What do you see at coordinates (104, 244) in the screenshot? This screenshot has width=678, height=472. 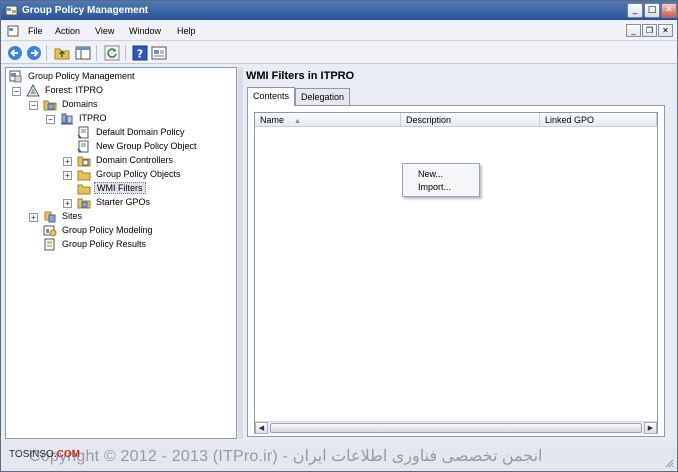 I see `tree-label: Group Policy Results` at bounding box center [104, 244].